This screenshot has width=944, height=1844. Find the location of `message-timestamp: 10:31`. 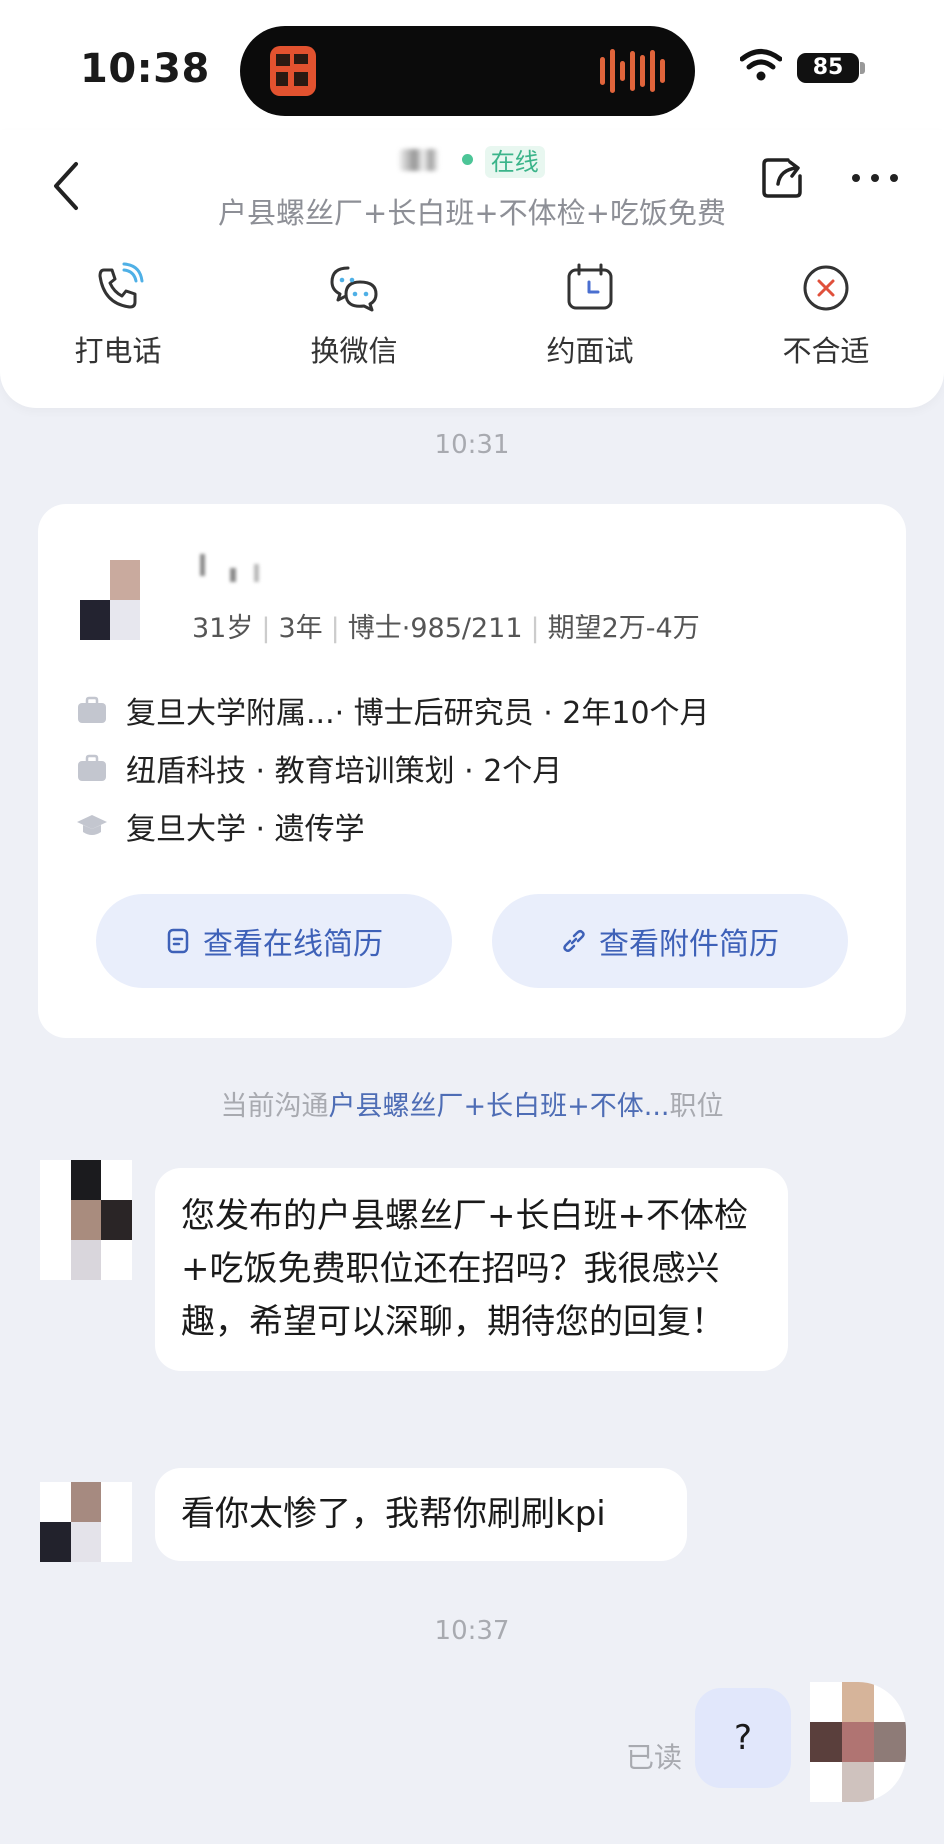

message-timestamp: 10:31 is located at coordinates (472, 445).